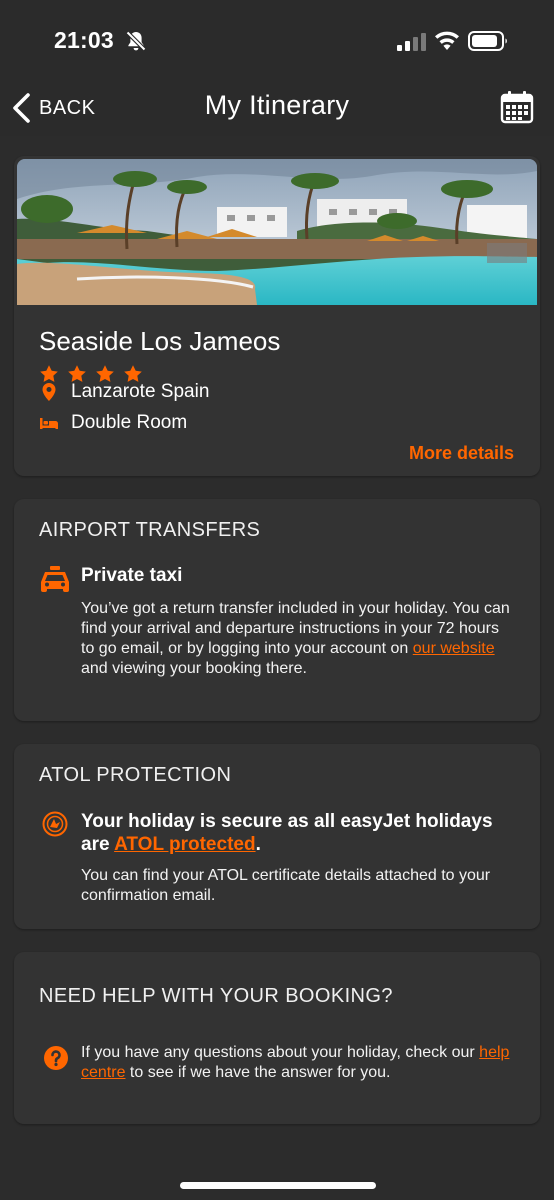  What do you see at coordinates (258, 844) in the screenshot?
I see `atol-heading-end: .` at bounding box center [258, 844].